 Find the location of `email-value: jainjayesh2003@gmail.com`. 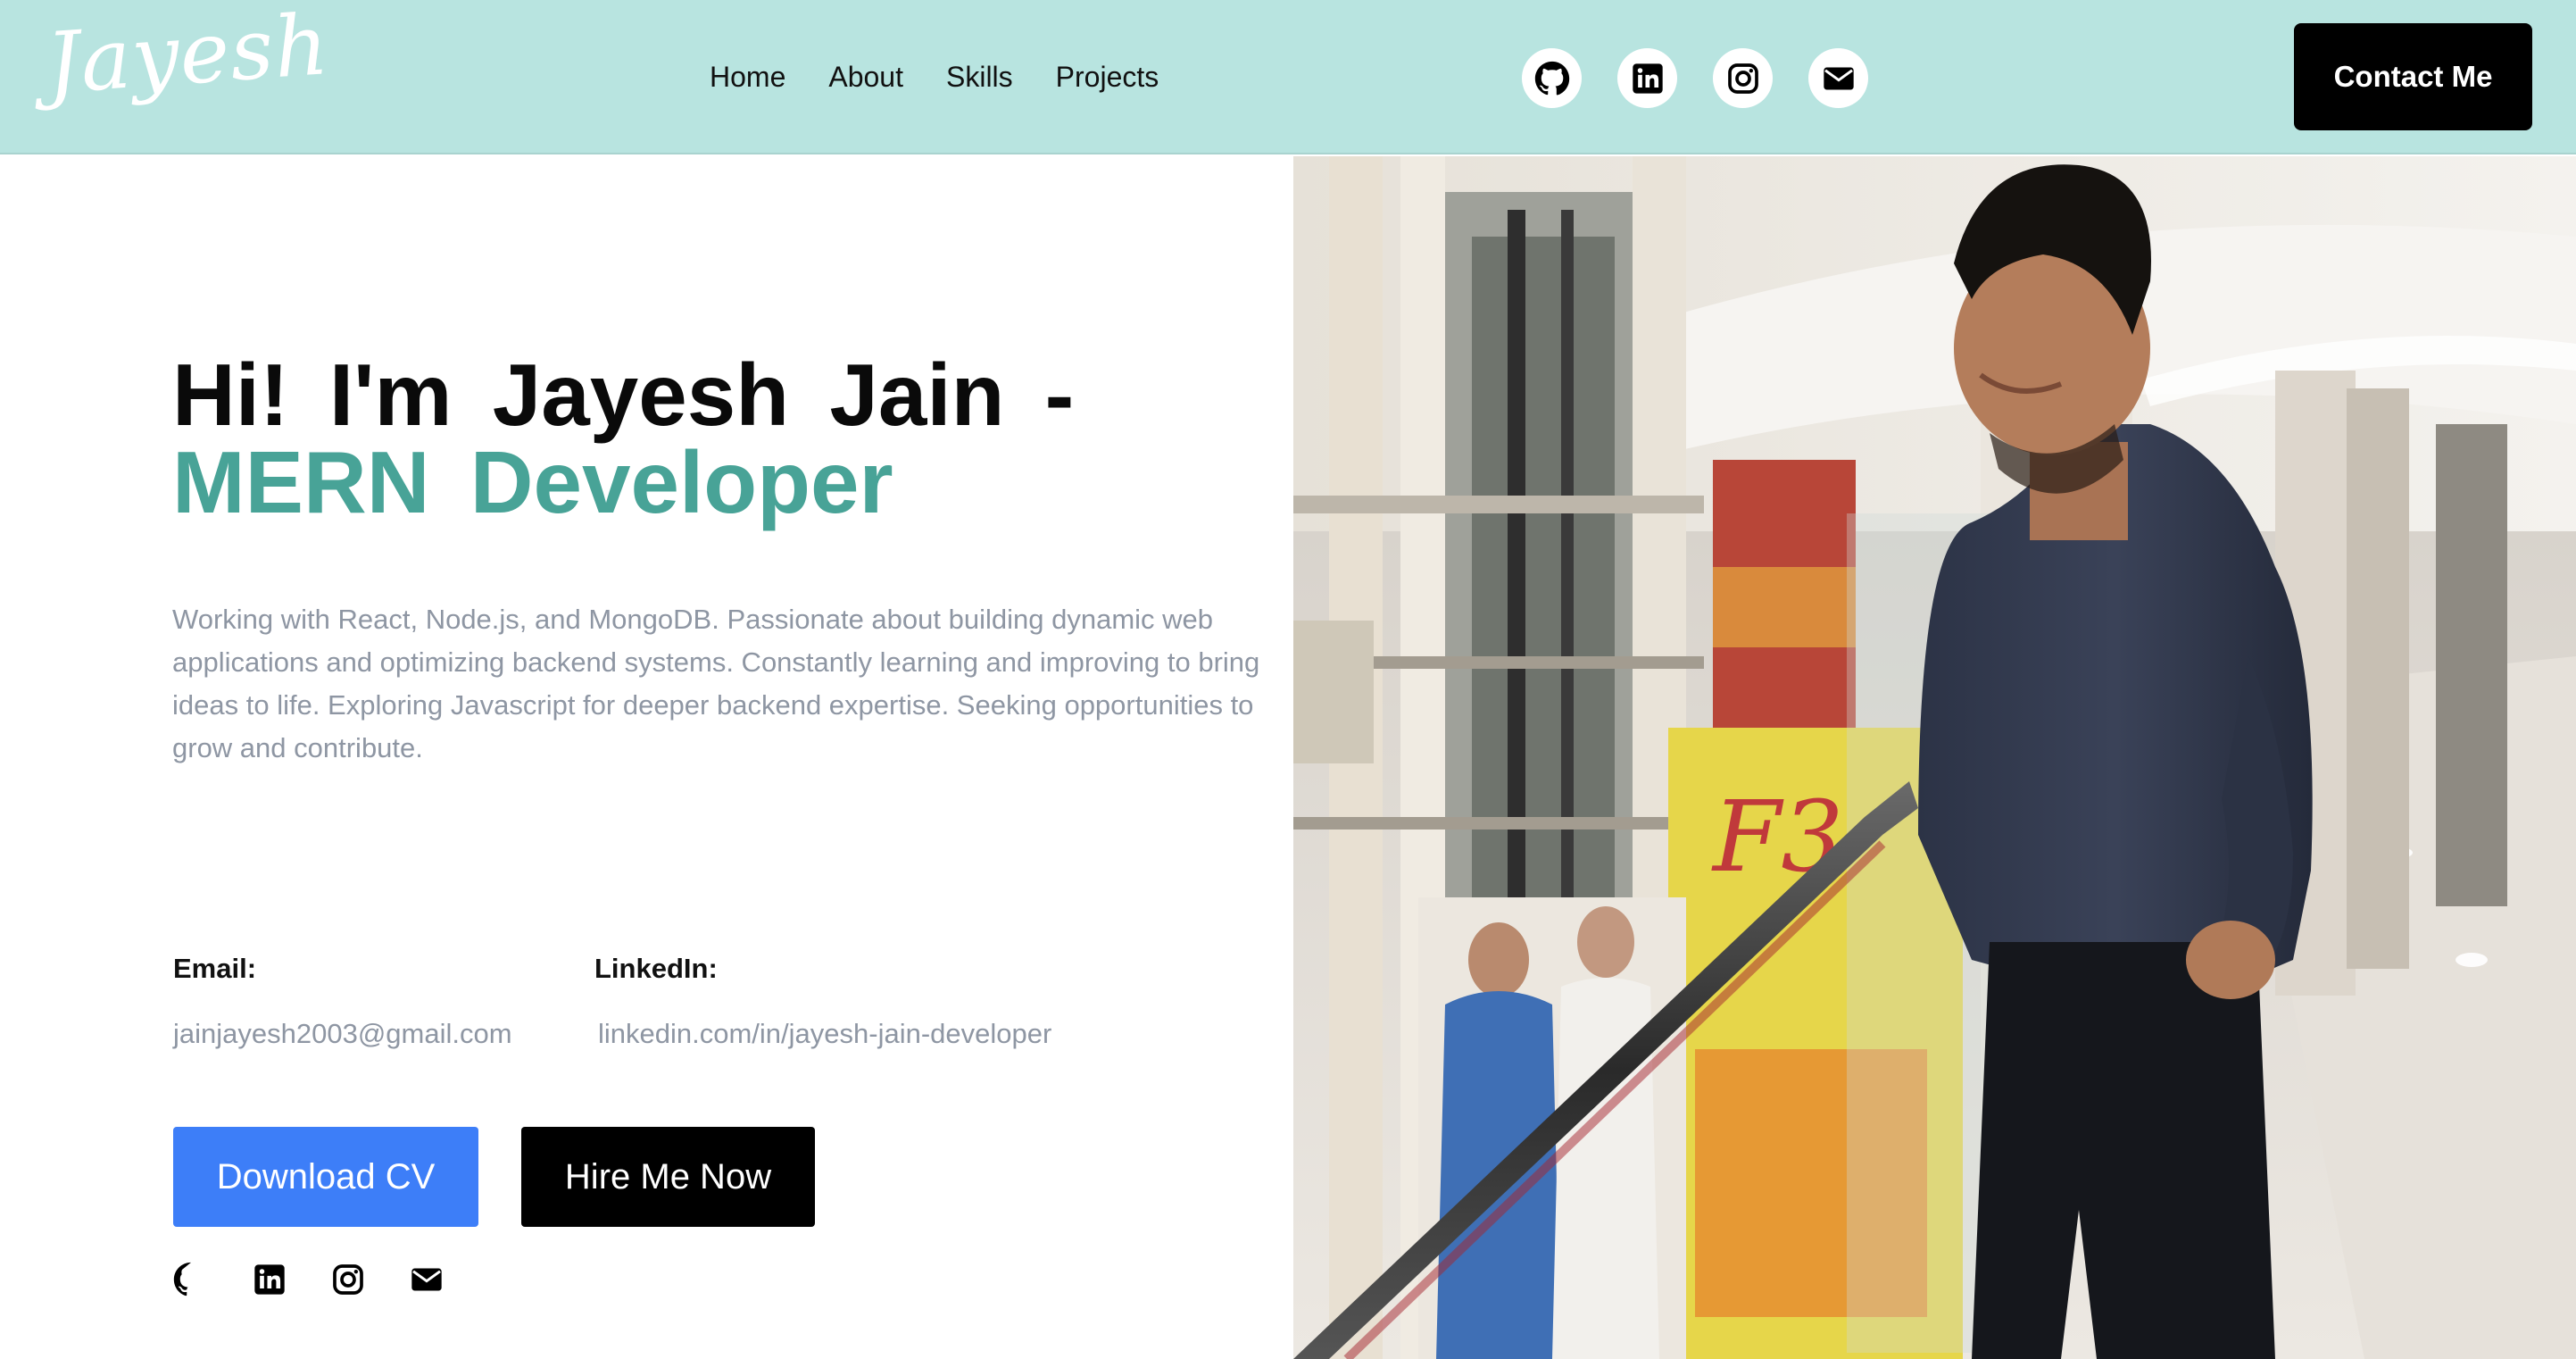

email-value: jainjayesh2003@gmail.com is located at coordinates (343, 1034).